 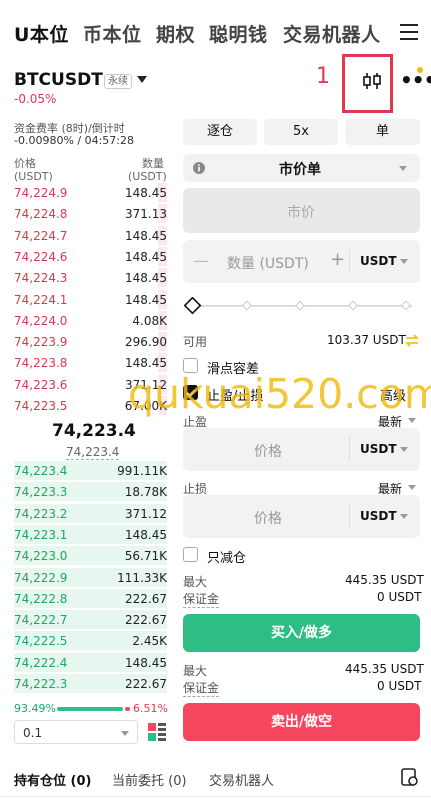 What do you see at coordinates (268, 452) in the screenshot?
I see `take-profit-placeholder: 价格` at bounding box center [268, 452].